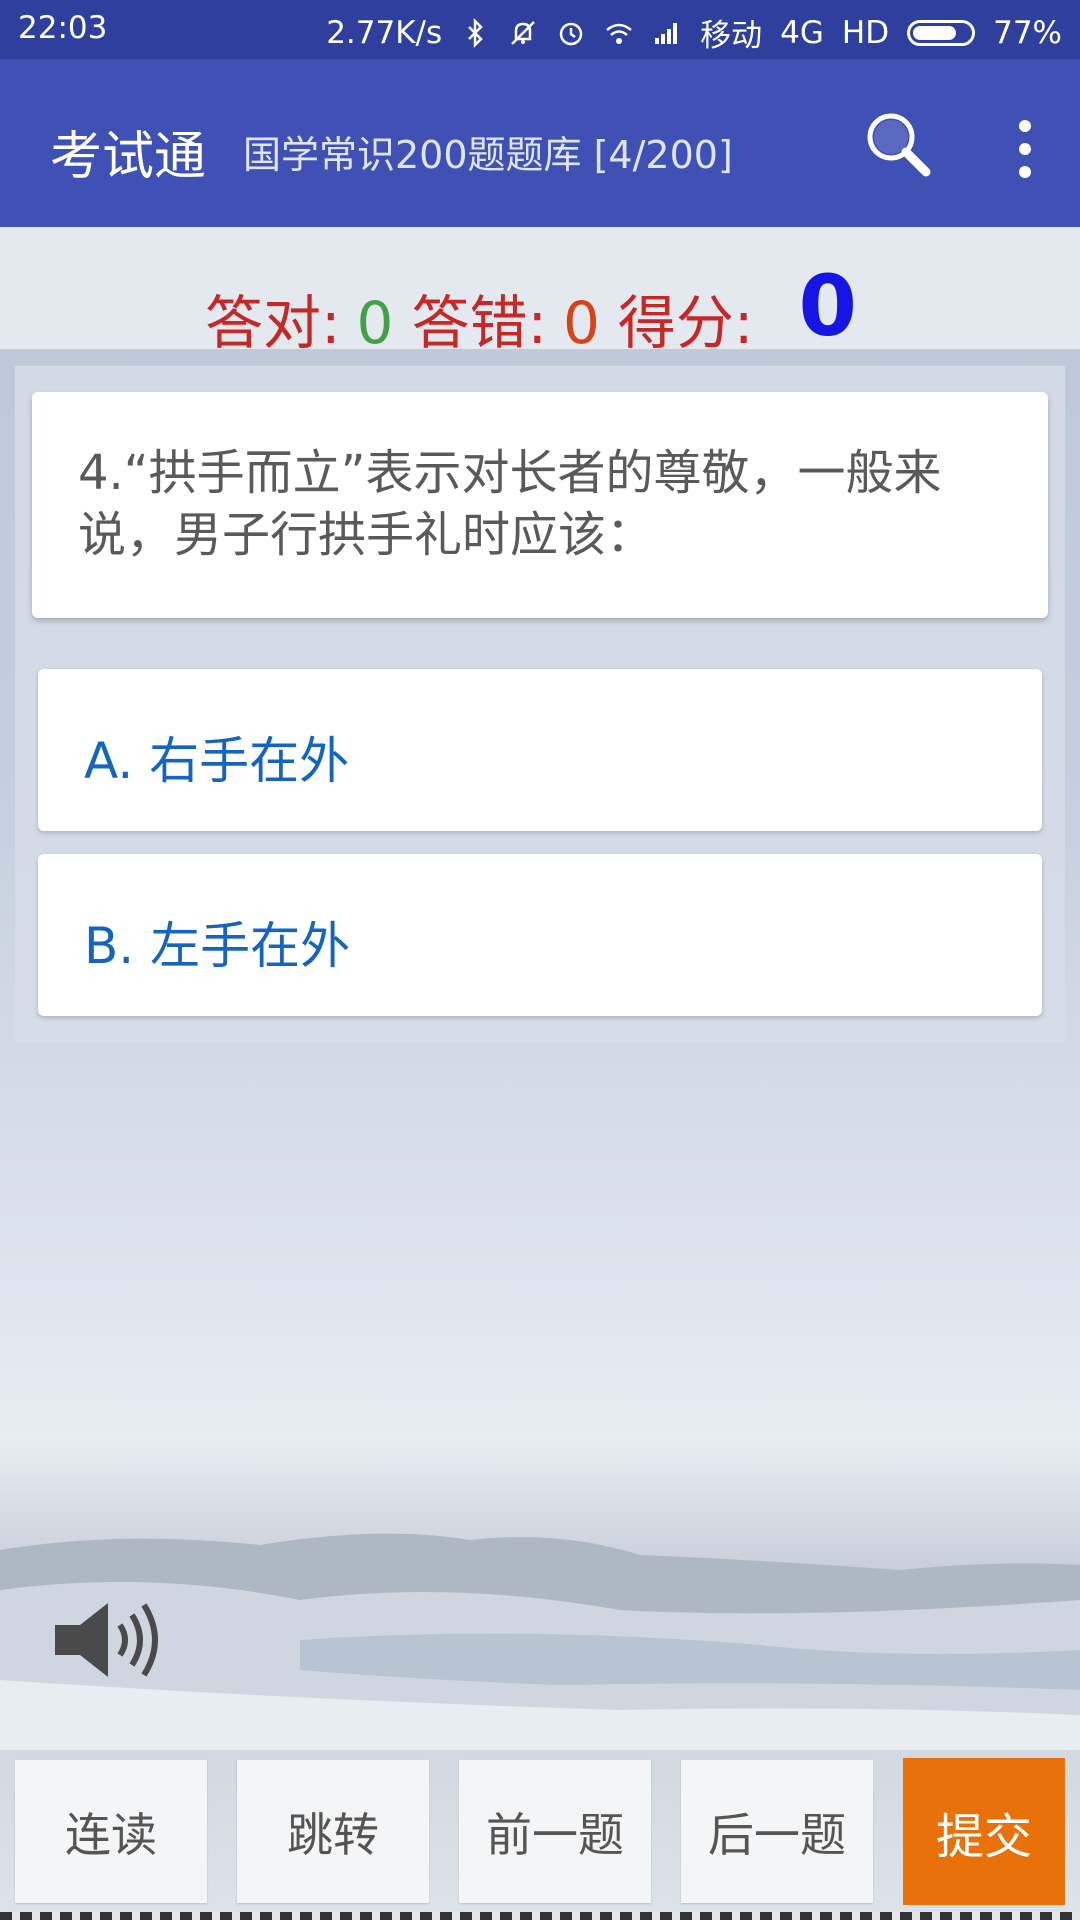 The width and height of the screenshot is (1080, 1920). Describe the element at coordinates (731, 36) in the screenshot. I see `carrier-label: 移动` at that location.